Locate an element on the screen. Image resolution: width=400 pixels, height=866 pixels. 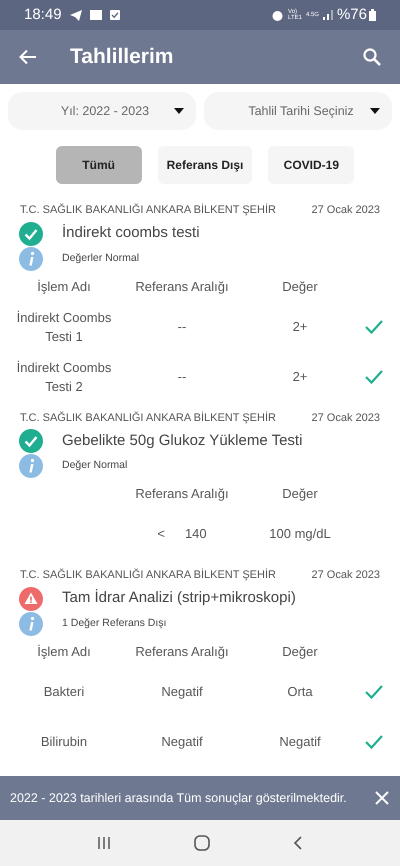
test-title: İndirekt coombs testi is located at coordinates (131, 233).